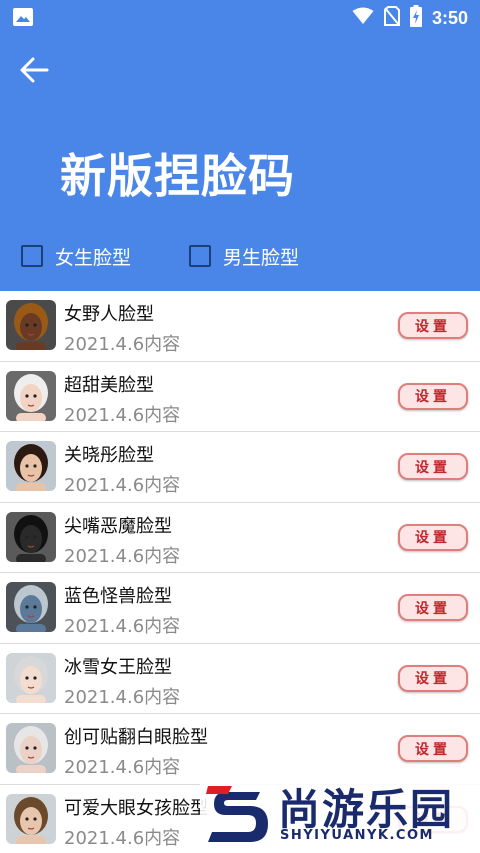 Image resolution: width=480 pixels, height=853 pixels. I want to click on filter-bar: 女生脸型 男生脸型, so click(240, 256).